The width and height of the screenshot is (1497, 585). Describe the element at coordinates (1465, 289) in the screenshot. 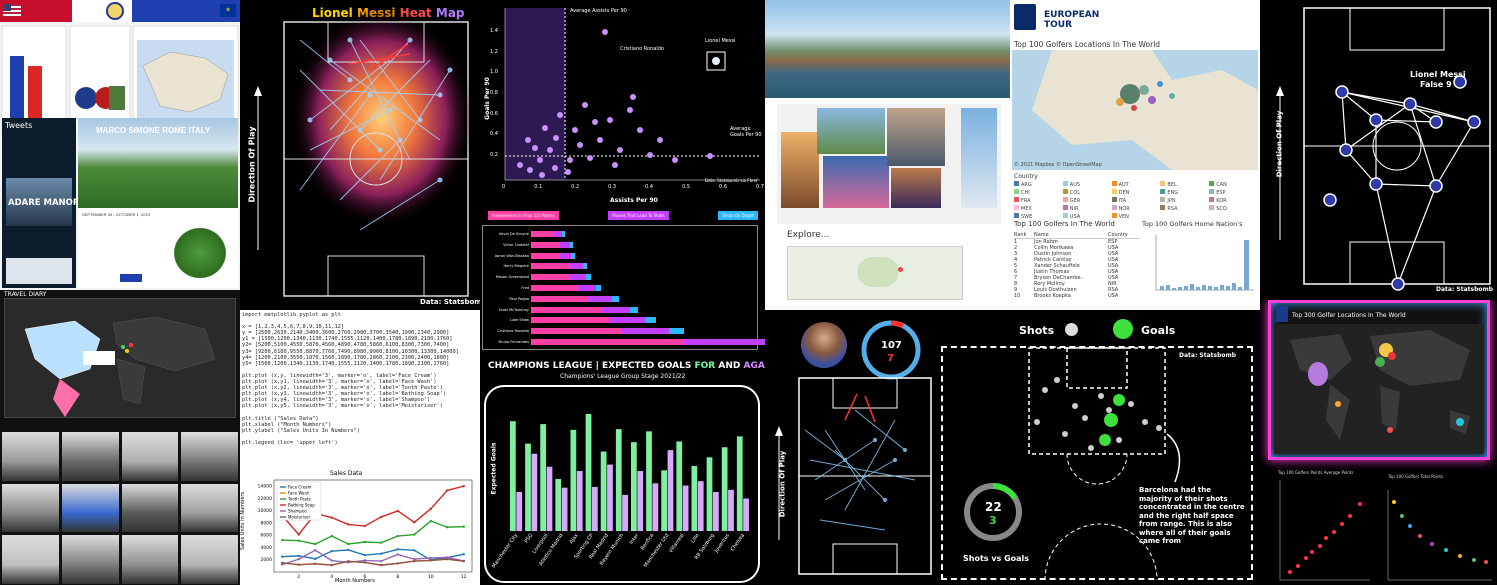

I see `network-credit: Data: Statsbomb` at that location.